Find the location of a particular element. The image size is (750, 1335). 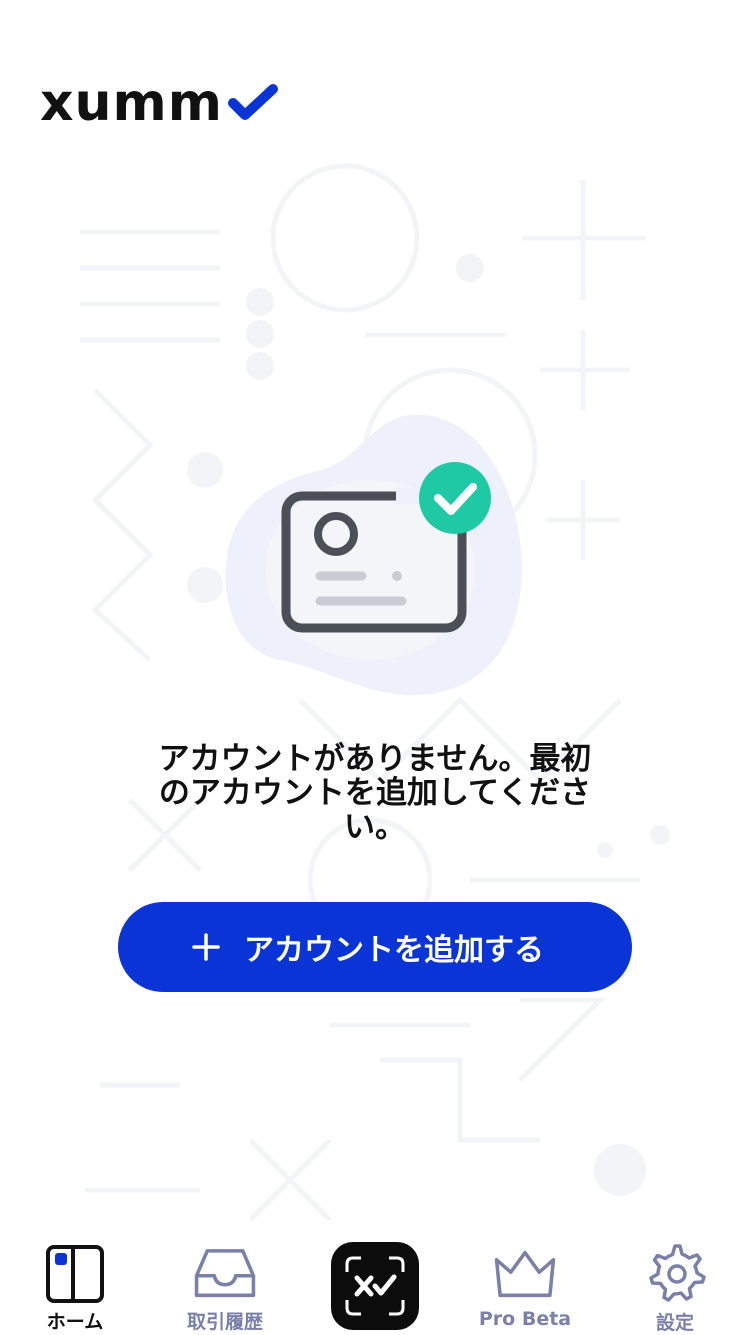

tab-home: ホーム is located at coordinates (75, 1282).